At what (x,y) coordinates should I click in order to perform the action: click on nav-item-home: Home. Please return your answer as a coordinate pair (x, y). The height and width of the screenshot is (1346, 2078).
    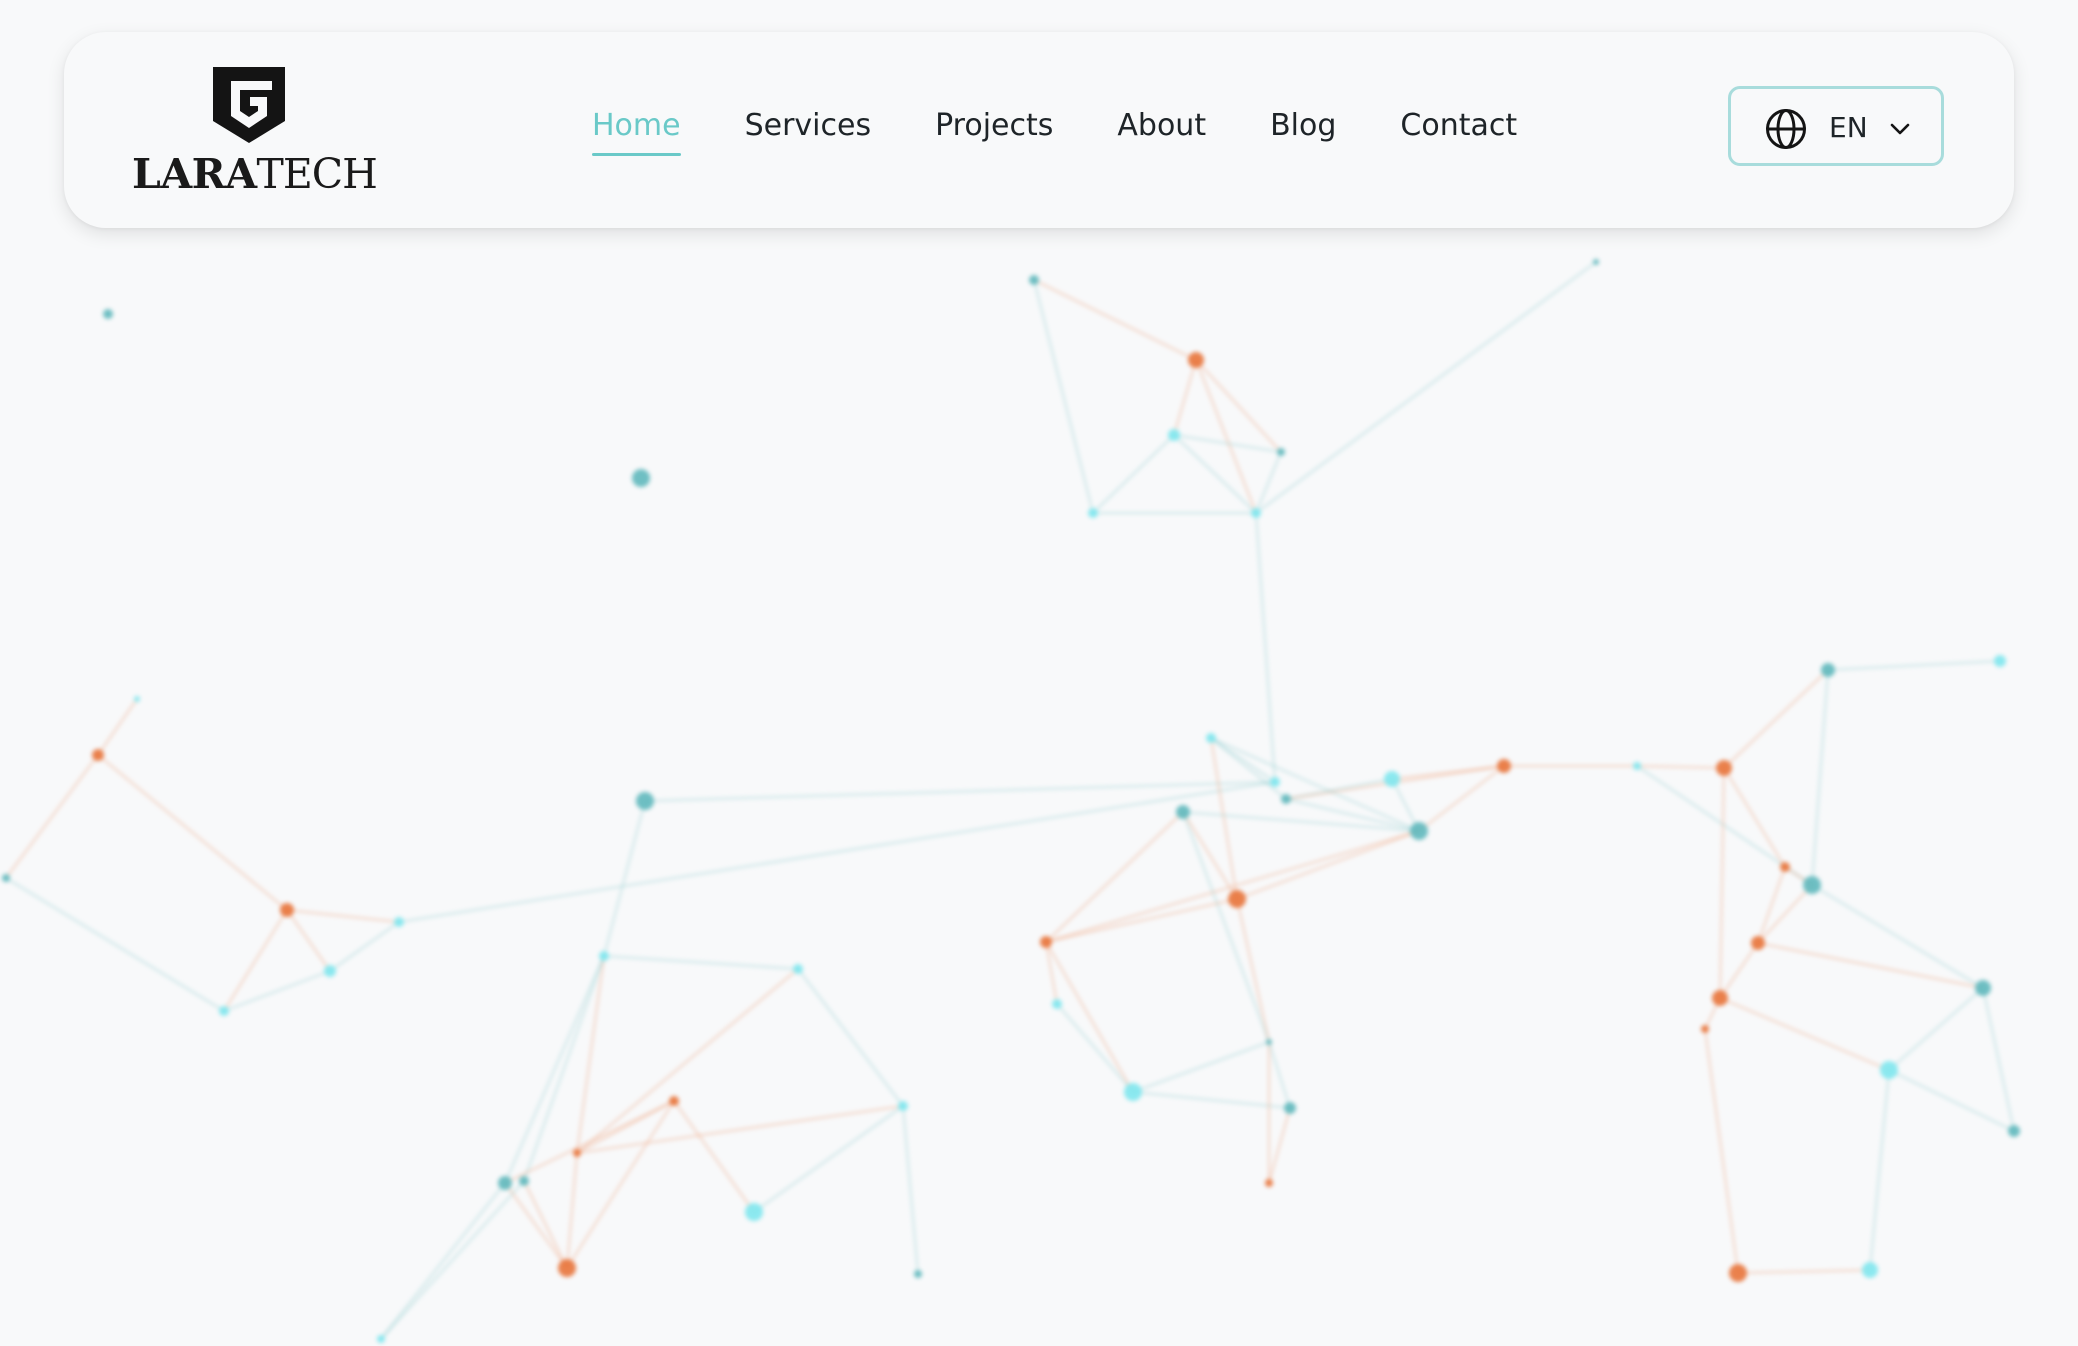
    Looking at the image, I should click on (636, 129).